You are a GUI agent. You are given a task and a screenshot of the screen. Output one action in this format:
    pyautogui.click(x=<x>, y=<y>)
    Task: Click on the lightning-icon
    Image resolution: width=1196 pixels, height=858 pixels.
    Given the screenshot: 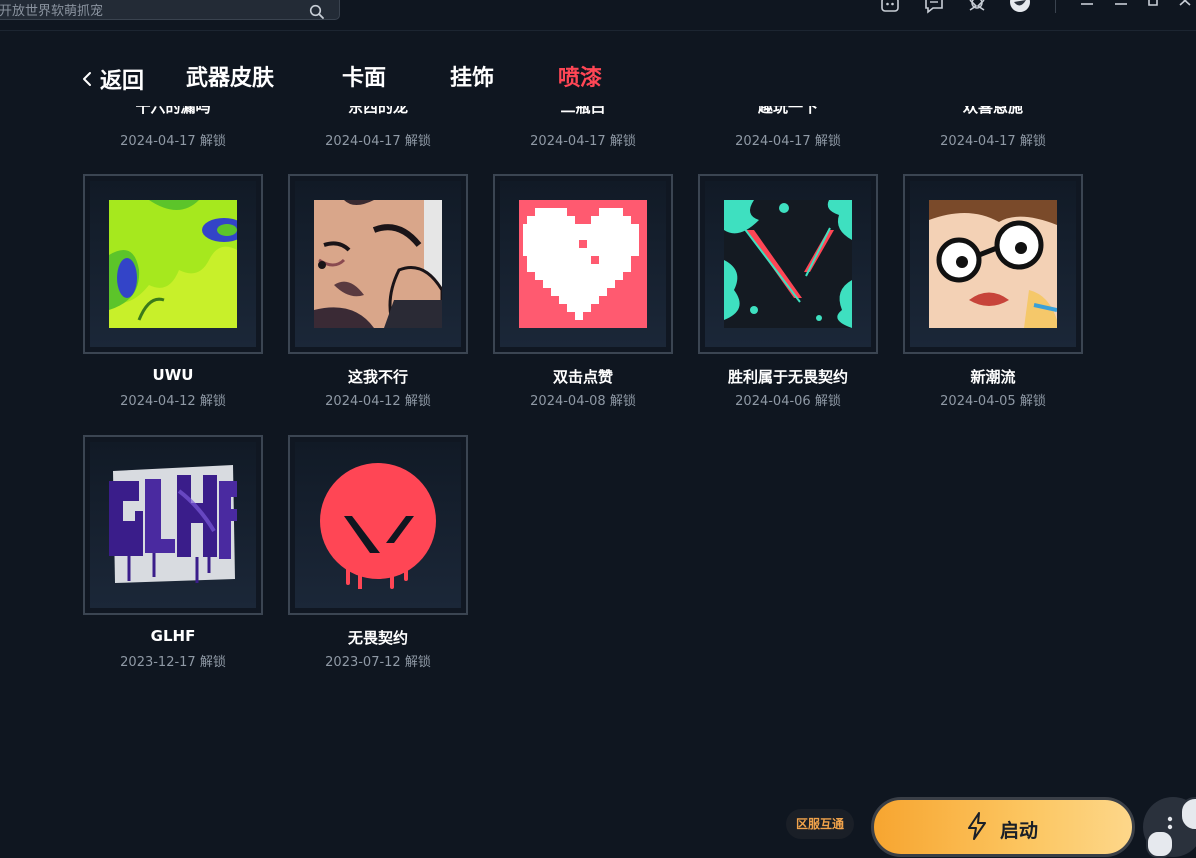 What is the action you would take?
    pyautogui.click(x=977, y=826)
    